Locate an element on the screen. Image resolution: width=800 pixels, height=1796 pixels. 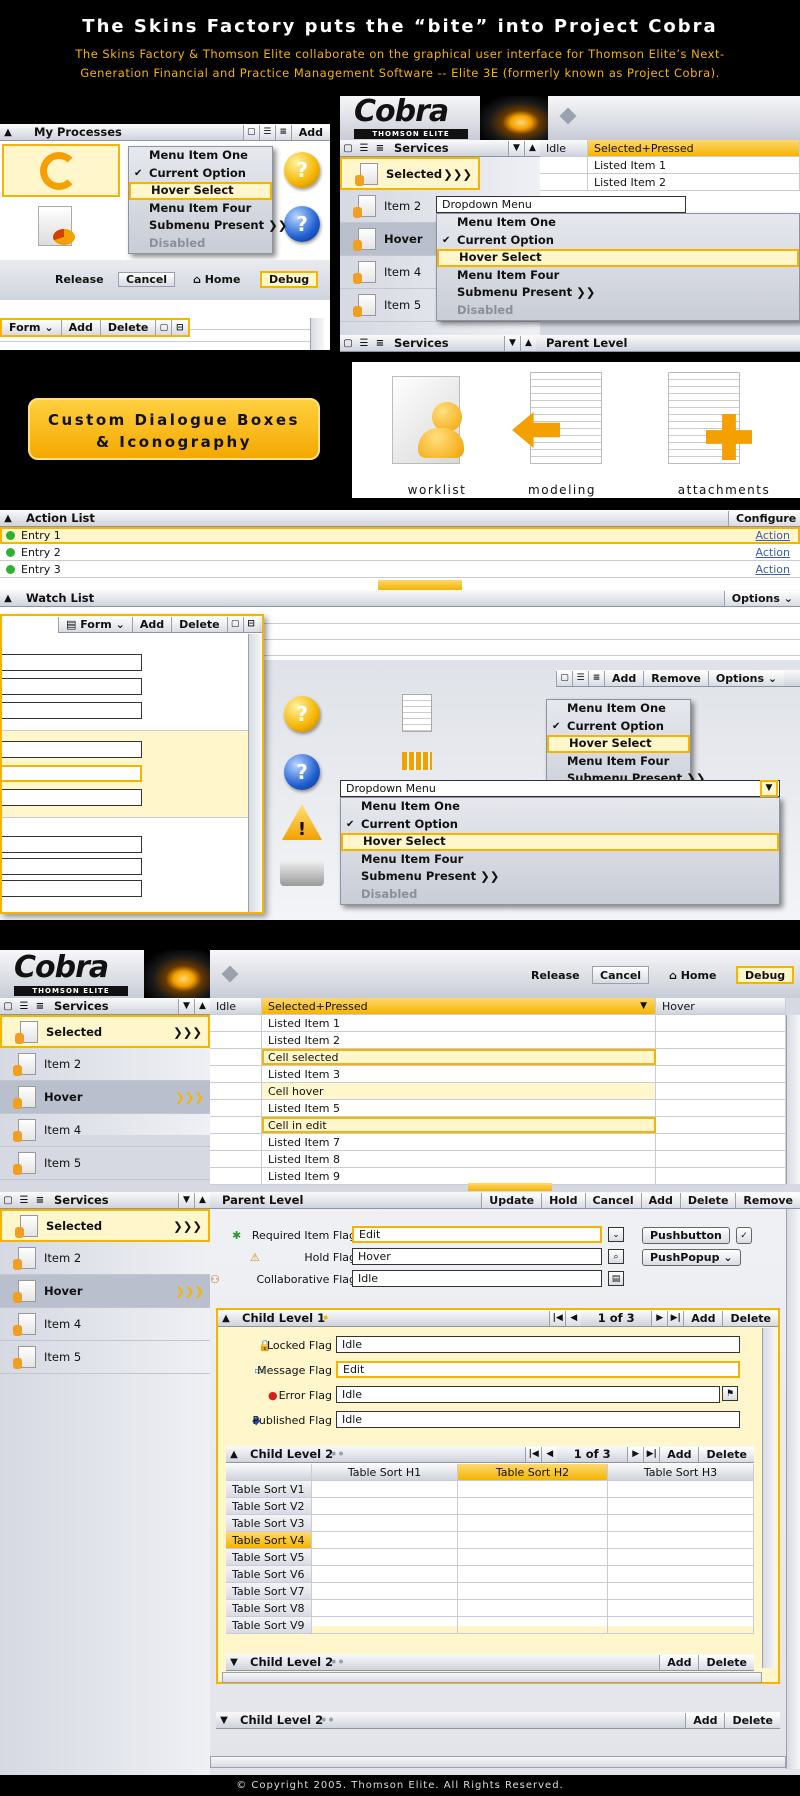
grid-cell: Listed Item 3 is located at coordinates (459, 1074).